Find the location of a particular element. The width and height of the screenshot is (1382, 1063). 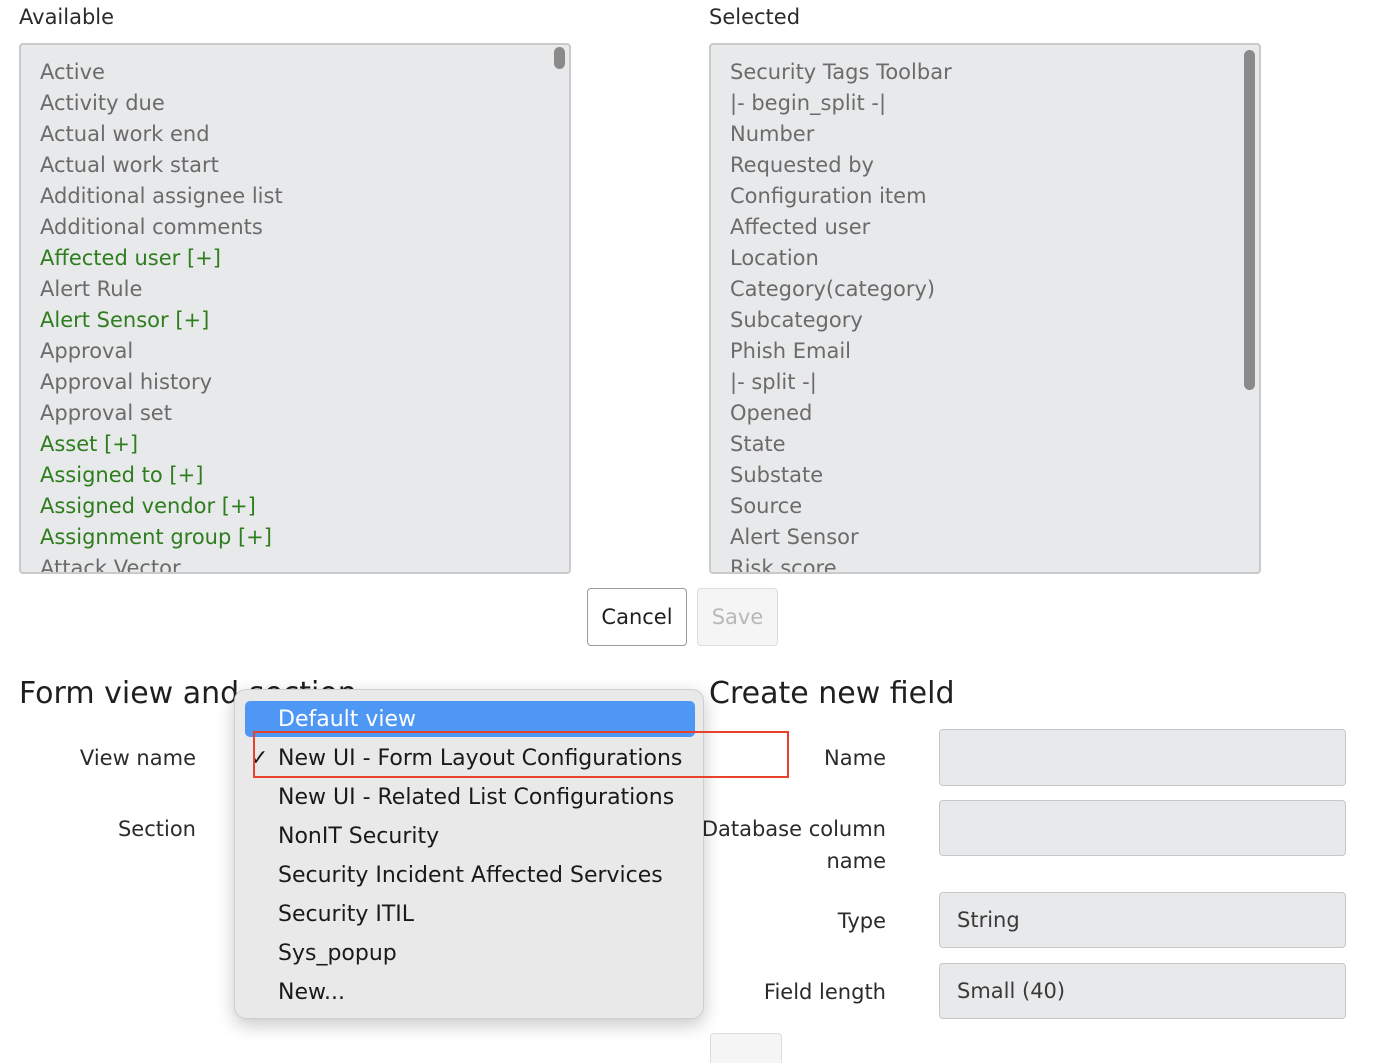

available-item: Additional comments is located at coordinates (304, 227).